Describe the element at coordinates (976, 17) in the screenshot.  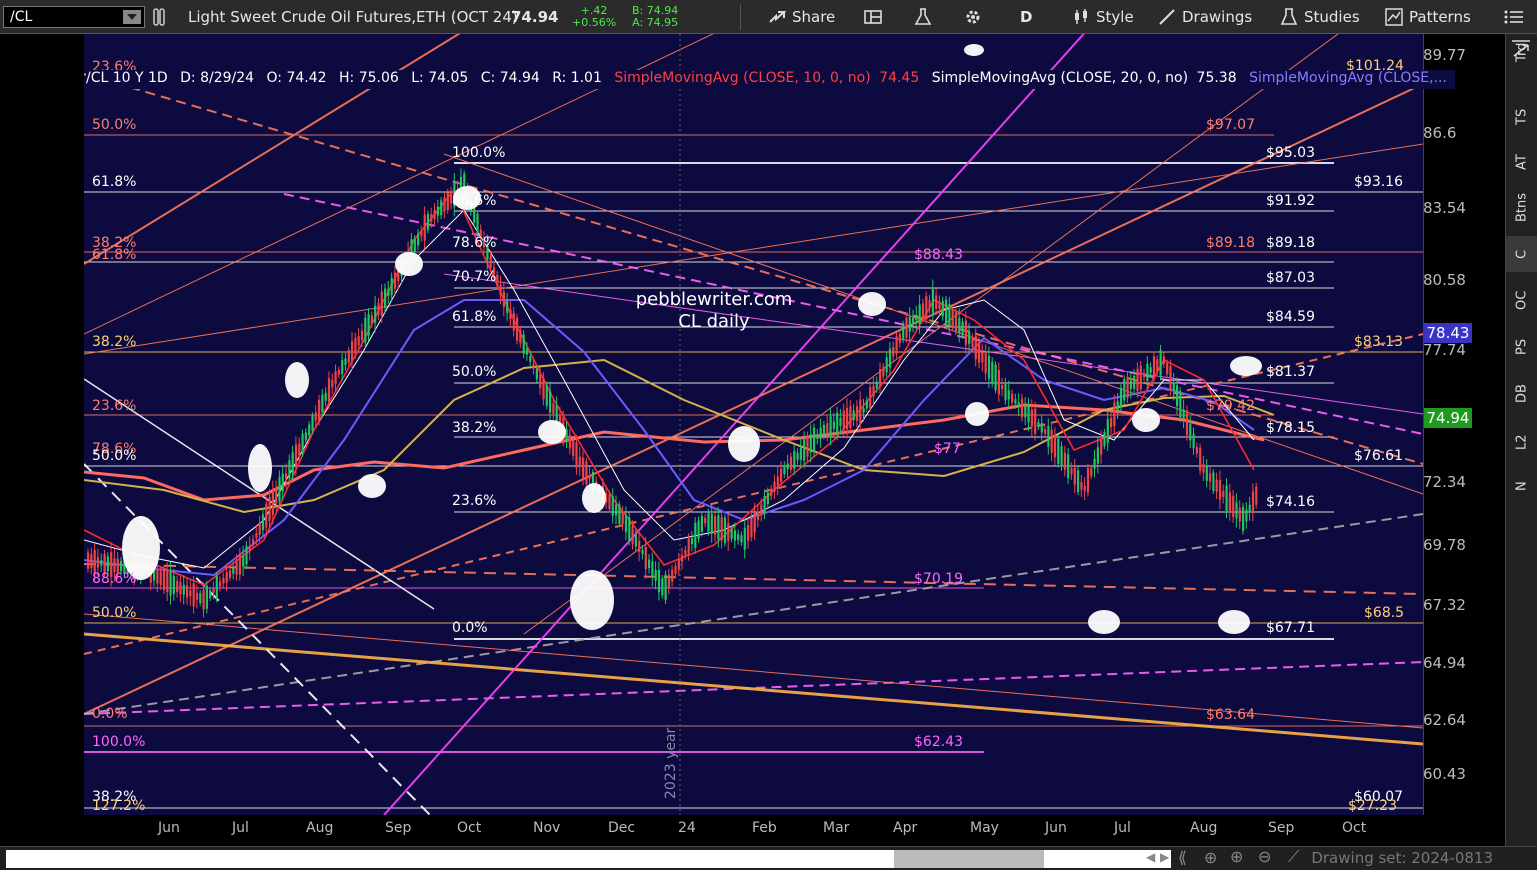
I see `settings-button` at that location.